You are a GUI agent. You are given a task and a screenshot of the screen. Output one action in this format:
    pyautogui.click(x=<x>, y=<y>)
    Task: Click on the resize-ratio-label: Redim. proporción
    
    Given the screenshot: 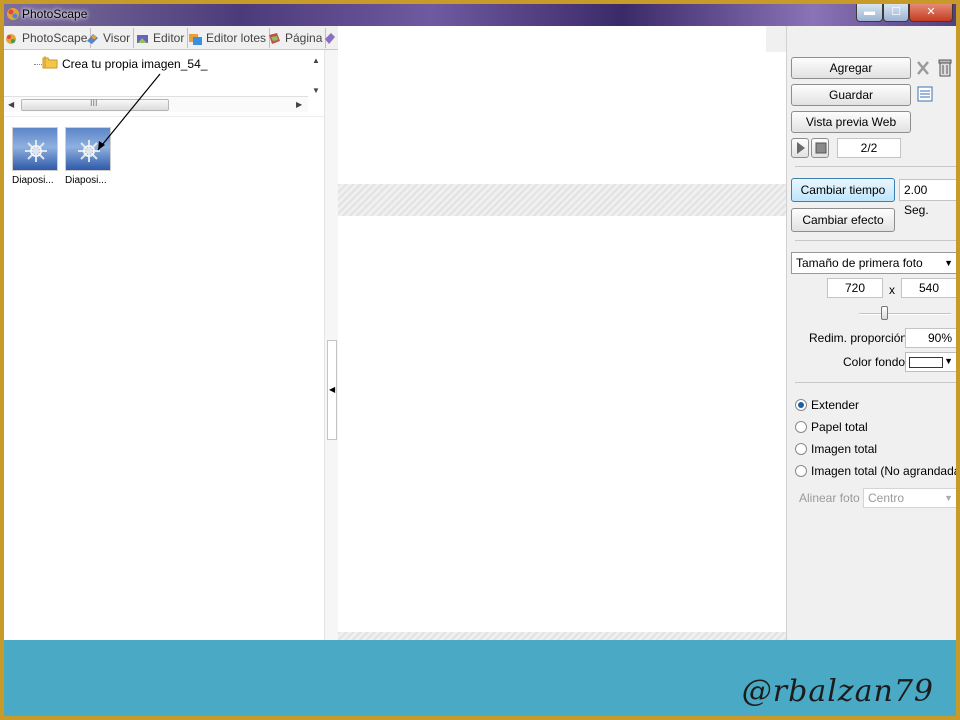 What is the action you would take?
    pyautogui.click(x=858, y=338)
    